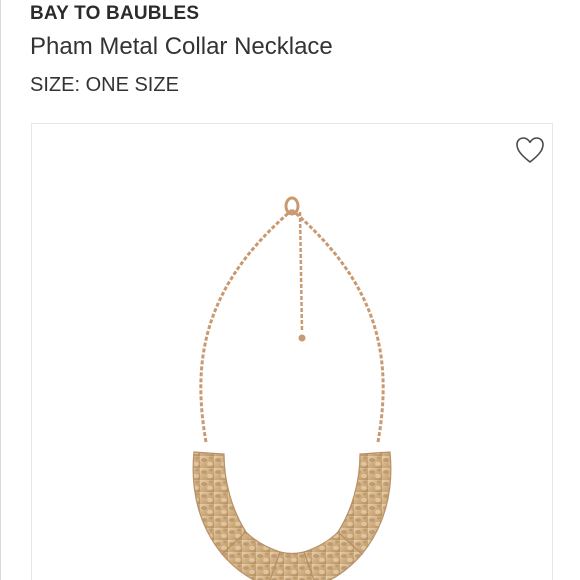 The height and width of the screenshot is (580, 580). Describe the element at coordinates (530, 150) in the screenshot. I see `heart-icon` at that location.